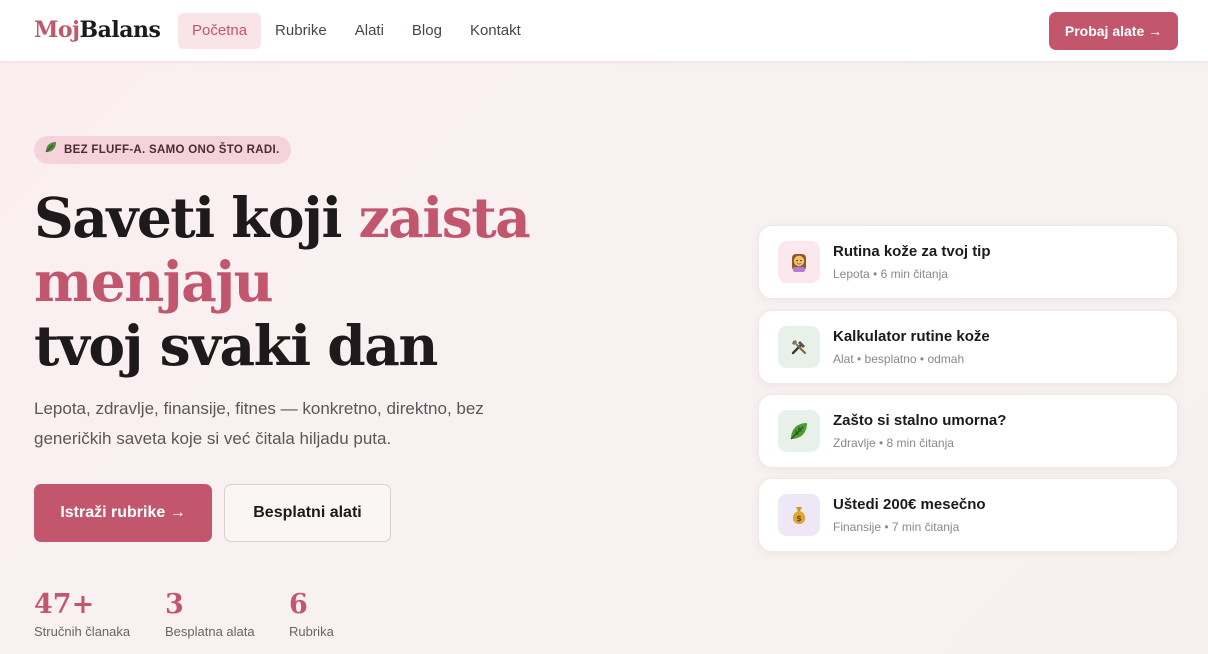 The image size is (1208, 654). What do you see at coordinates (172, 150) in the screenshot?
I see `hero-badge-text: BEZ FLUFF-A. SAMO ONO ŠTO RADI.` at bounding box center [172, 150].